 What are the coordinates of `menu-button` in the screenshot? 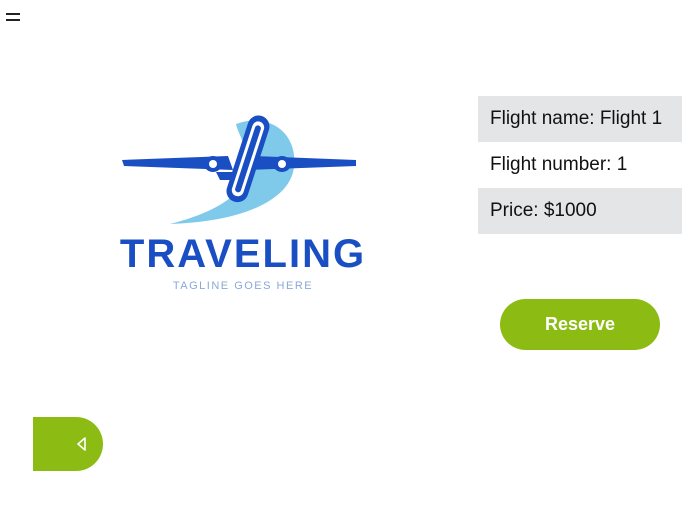 It's located at (14, 17).